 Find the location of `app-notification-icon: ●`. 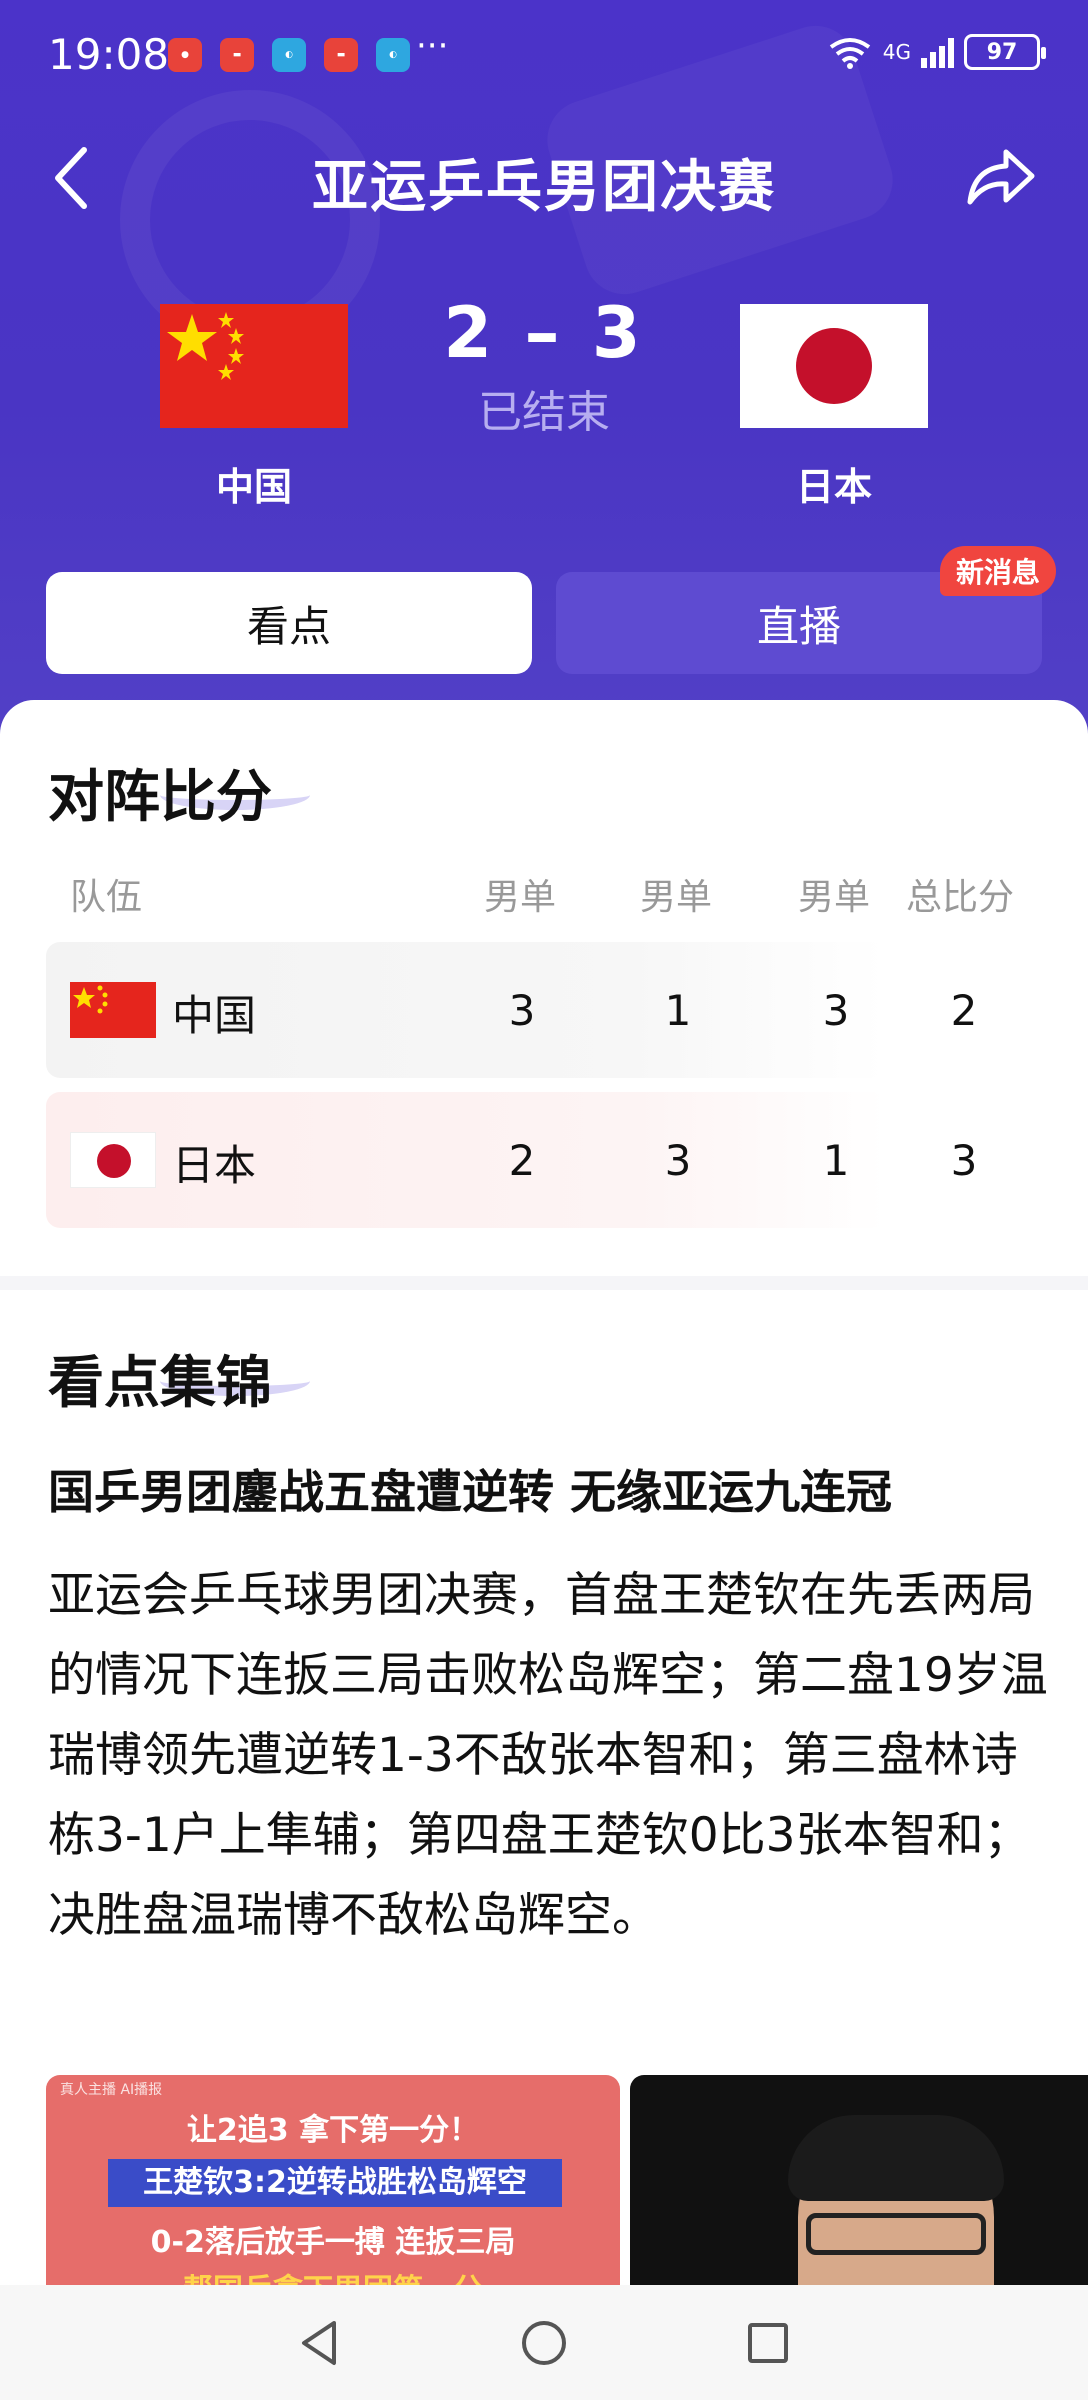

app-notification-icon: ● is located at coordinates (185, 55).